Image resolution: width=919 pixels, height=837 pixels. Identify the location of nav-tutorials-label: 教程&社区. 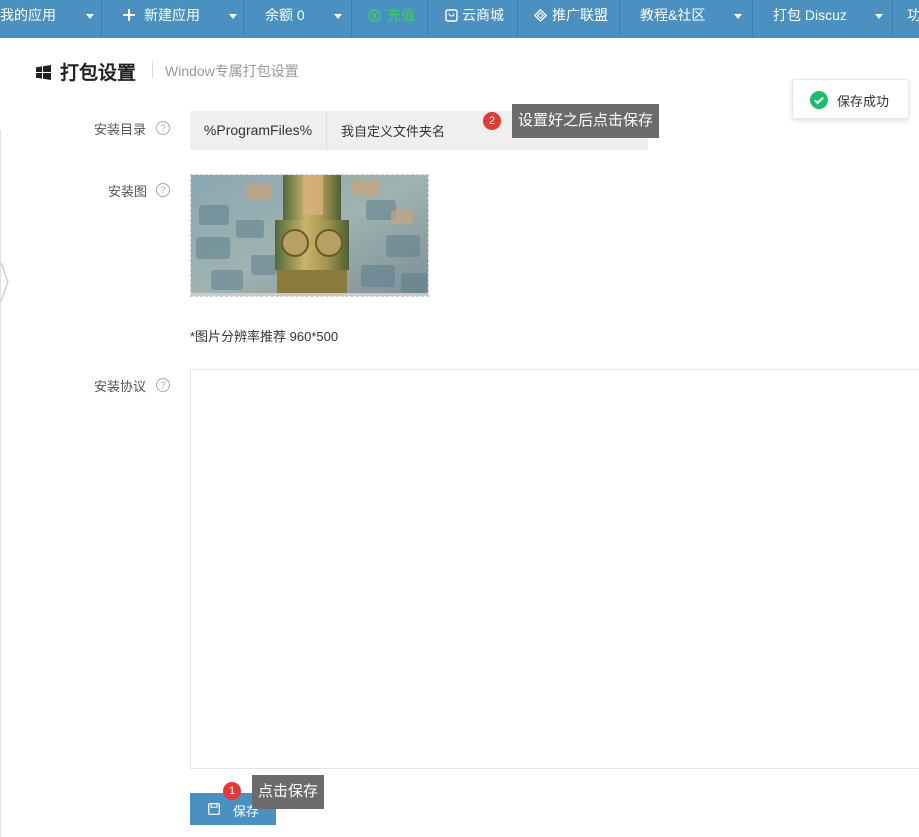
(673, 15).